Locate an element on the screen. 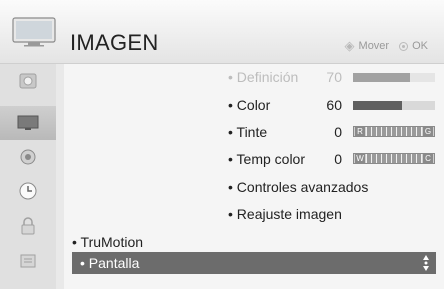 The height and width of the screenshot is (289, 444). up-down-arrows-icon is located at coordinates (426, 263).